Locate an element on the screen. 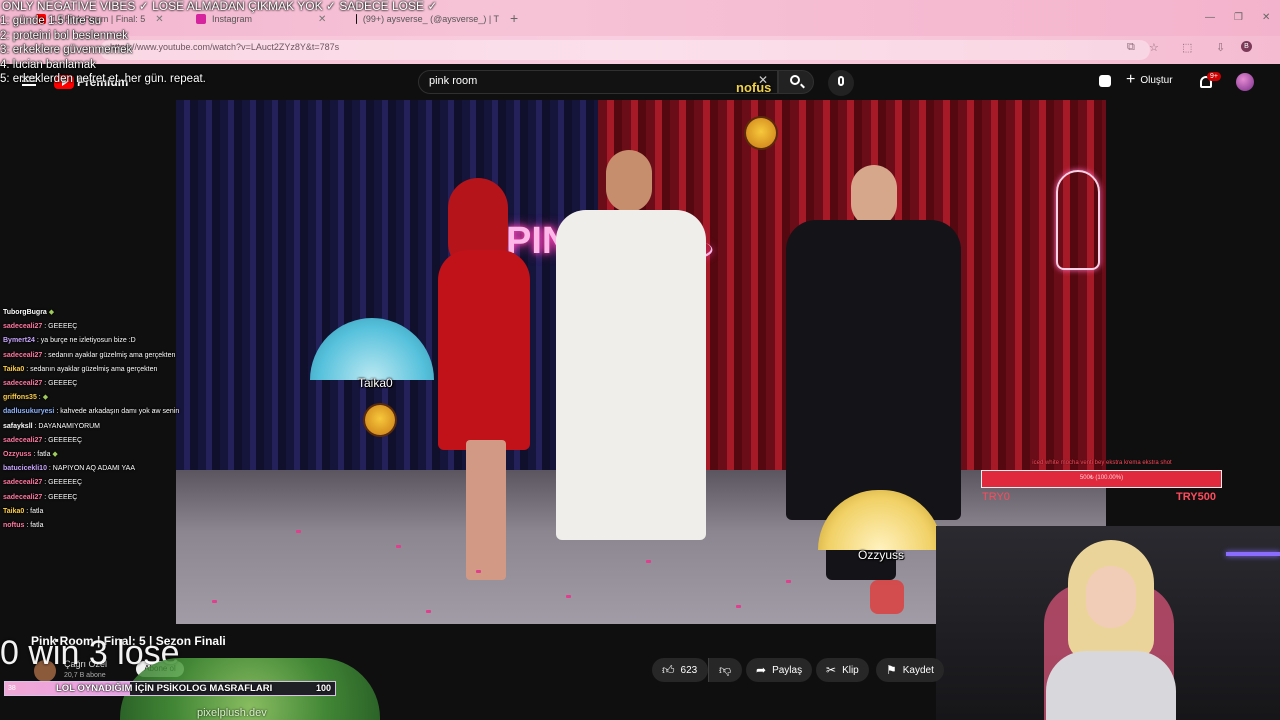 The width and height of the screenshot is (1280, 720). close-icon: ✕ is located at coordinates (322, 19).